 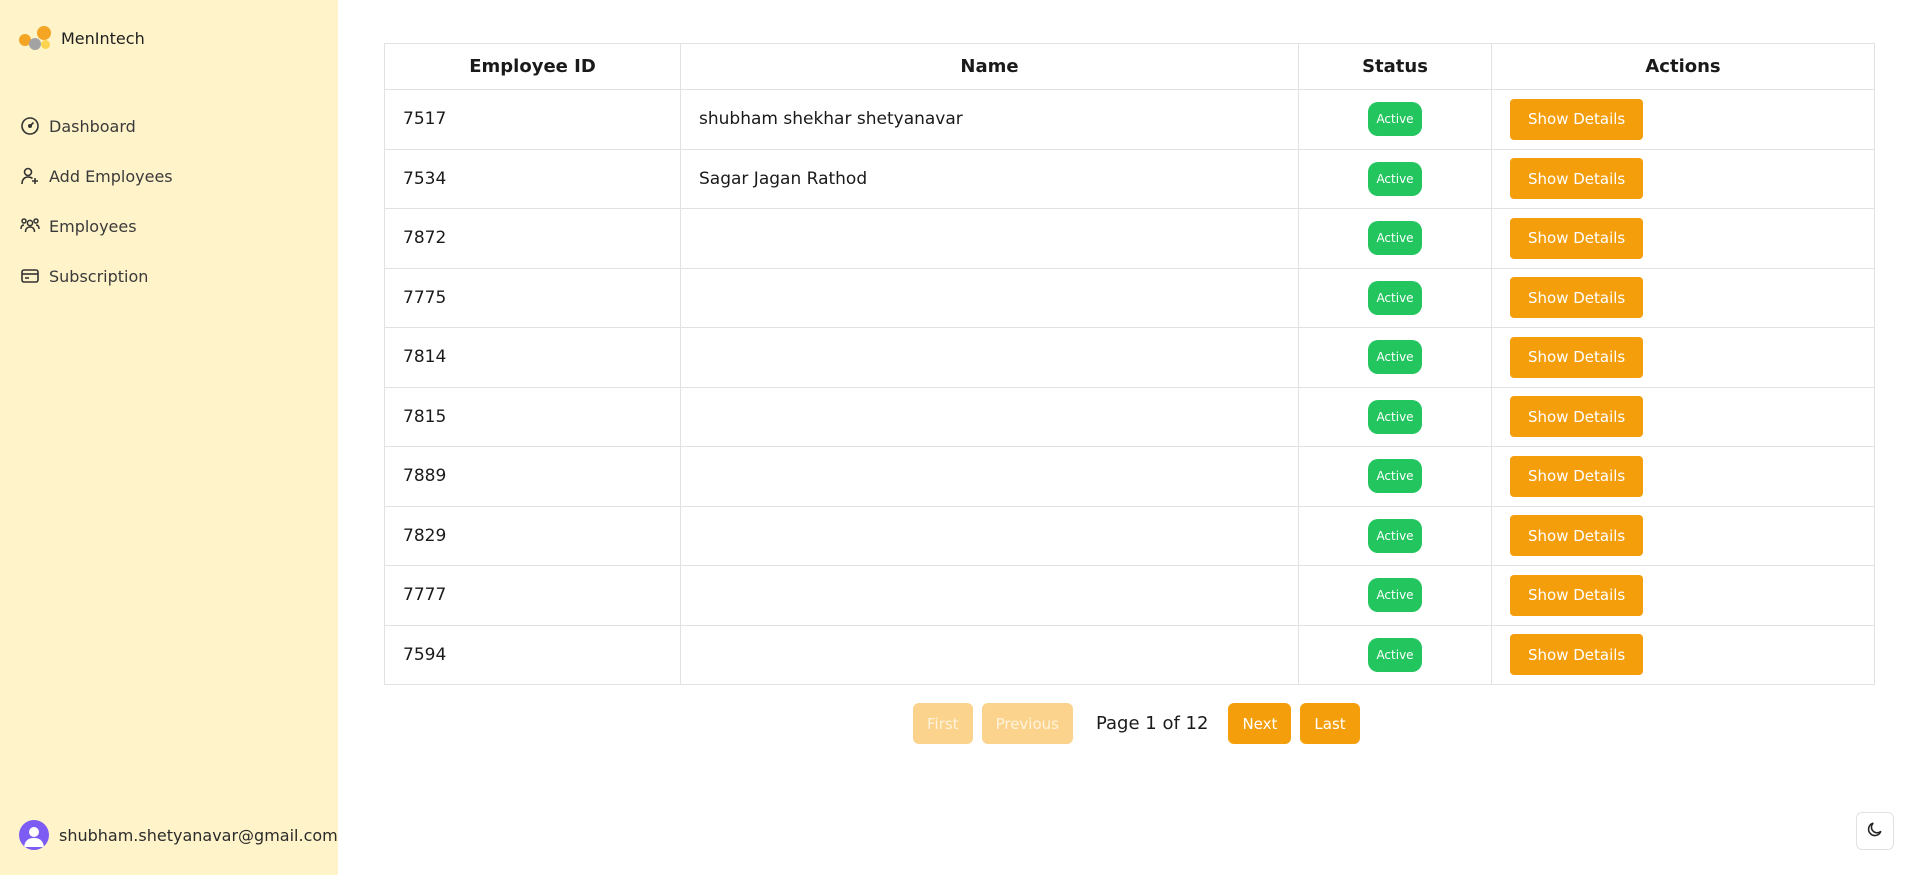 I want to click on sidebar-item-dashboard: Dashboard, so click(x=96, y=126).